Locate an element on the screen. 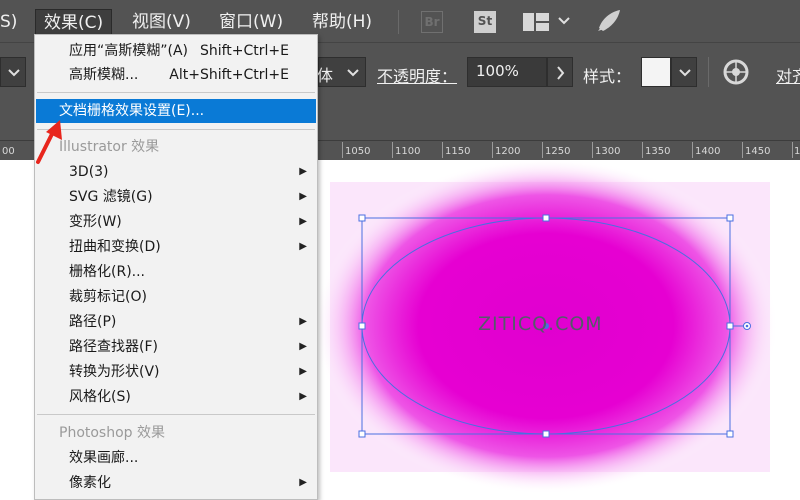 The image size is (800, 500). menu-item-label: 路径(P) is located at coordinates (93, 322).